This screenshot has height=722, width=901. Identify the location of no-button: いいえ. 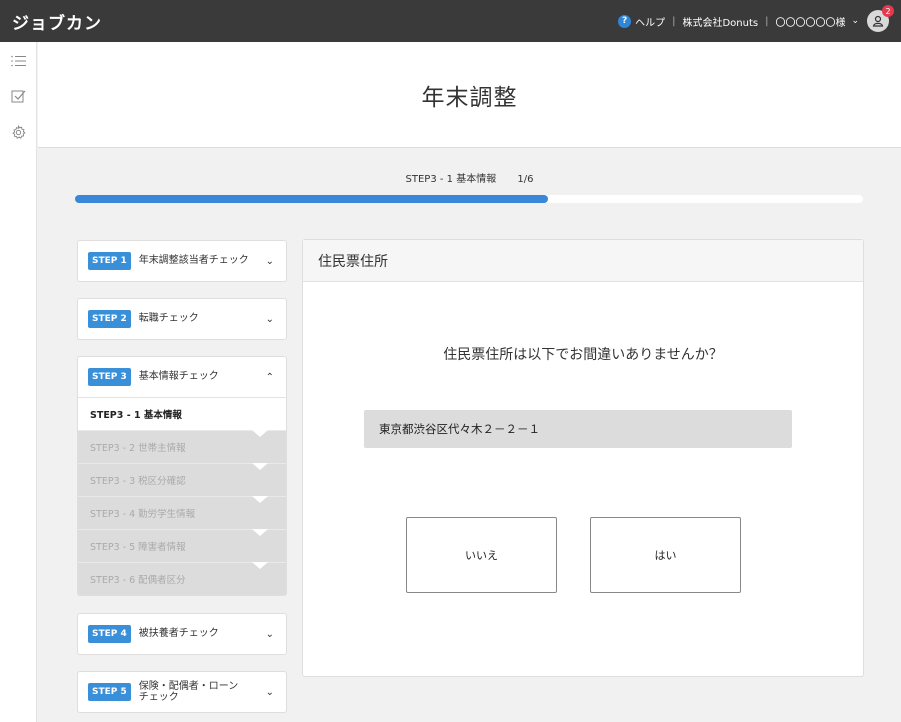
(481, 555).